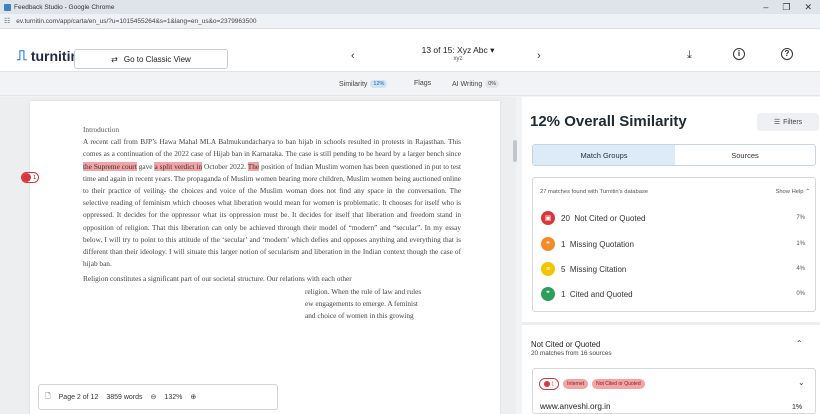  What do you see at coordinates (151, 59) in the screenshot?
I see `classic-view-button: ⇄ Go to Classic View` at bounding box center [151, 59].